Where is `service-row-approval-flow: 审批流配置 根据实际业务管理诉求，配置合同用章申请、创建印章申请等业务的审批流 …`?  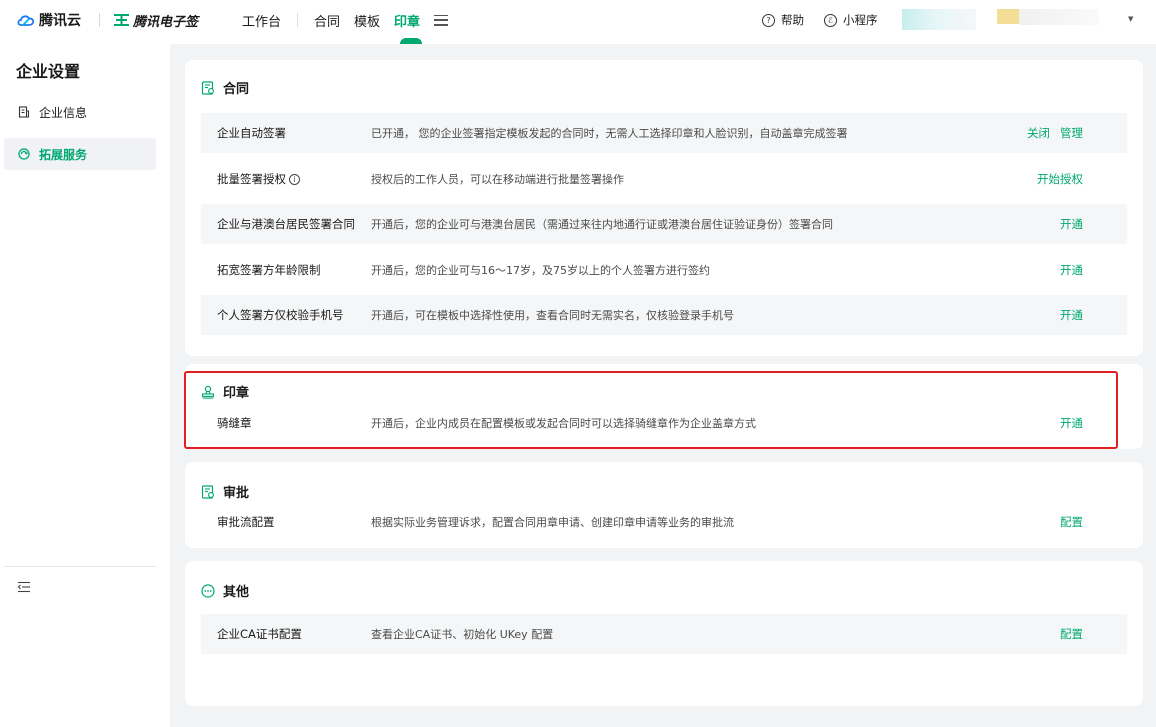
service-row-approval-flow: 审批流配置 根据实际业务管理诉求，配置合同用章申请、创建印章申请等业务的审批流 … is located at coordinates (664, 522).